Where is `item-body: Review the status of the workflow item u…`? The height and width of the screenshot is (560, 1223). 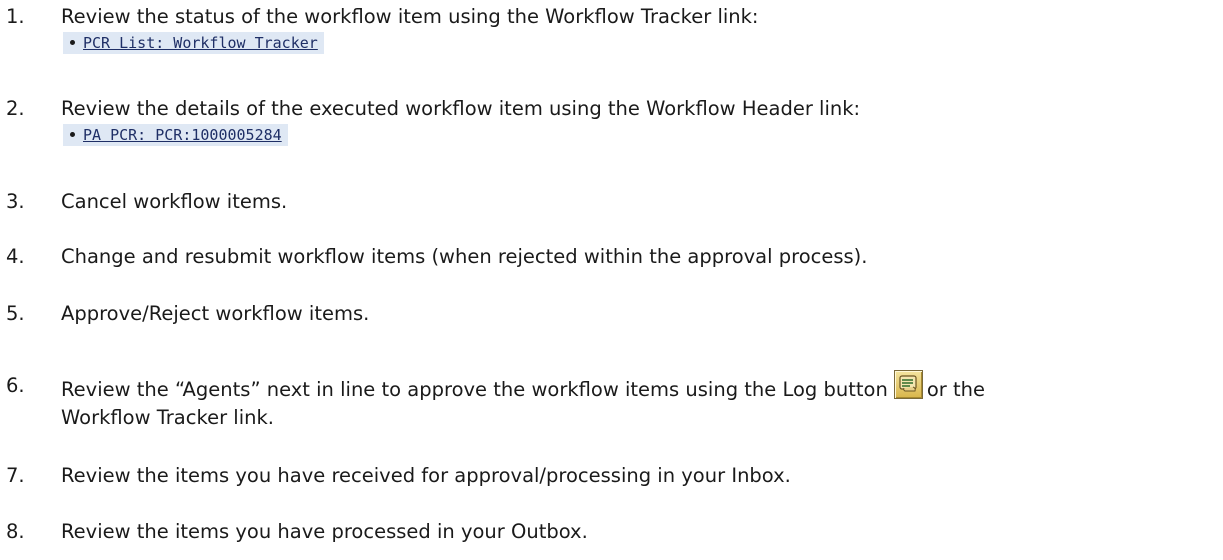
item-body: Review the status of the workflow item u… is located at coordinates (641, 28).